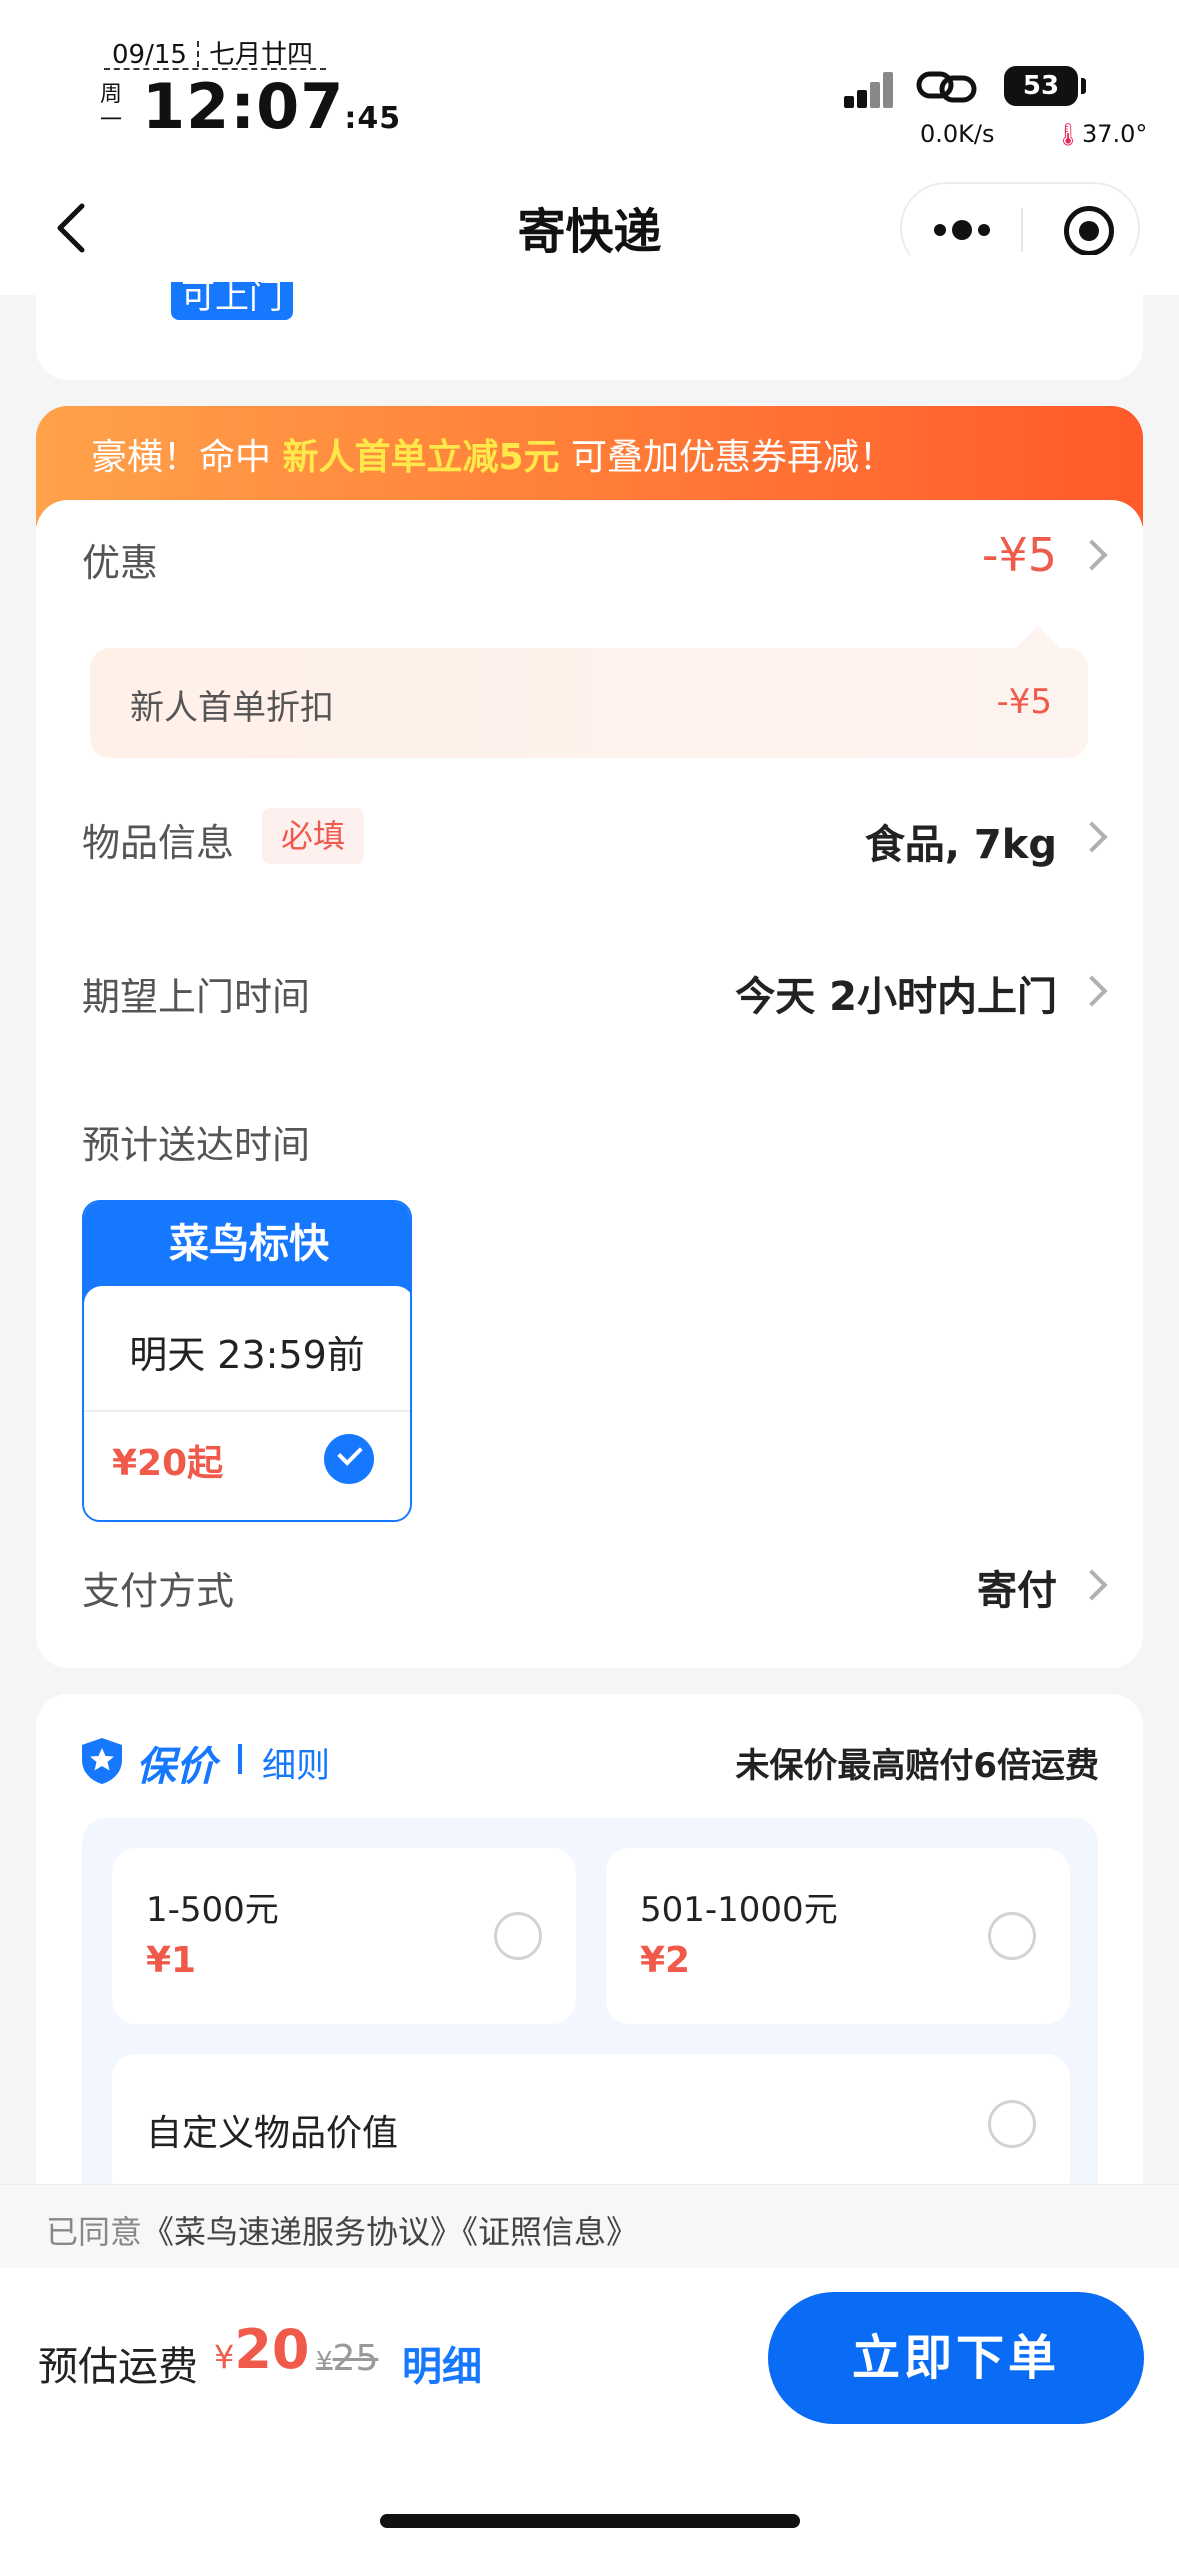 This screenshot has width=1179, height=2556. Describe the element at coordinates (158, 843) in the screenshot. I see `item-info-label: 物品信息` at that location.